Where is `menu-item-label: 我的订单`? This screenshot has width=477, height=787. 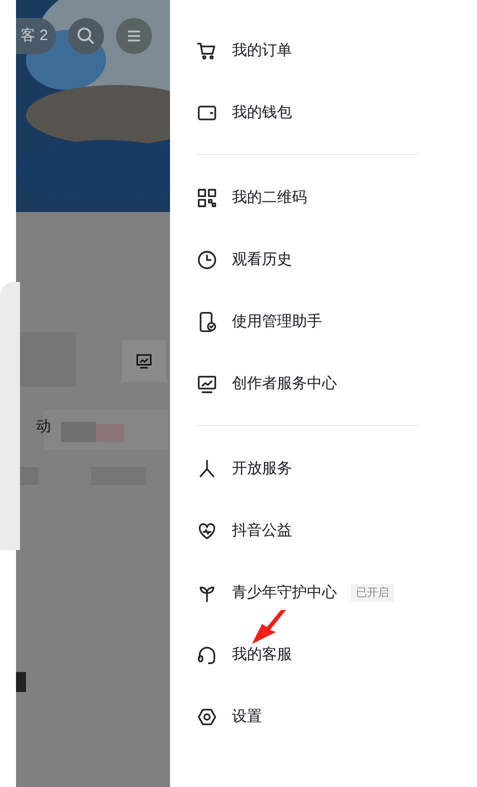 menu-item-label: 我的订单 is located at coordinates (262, 50).